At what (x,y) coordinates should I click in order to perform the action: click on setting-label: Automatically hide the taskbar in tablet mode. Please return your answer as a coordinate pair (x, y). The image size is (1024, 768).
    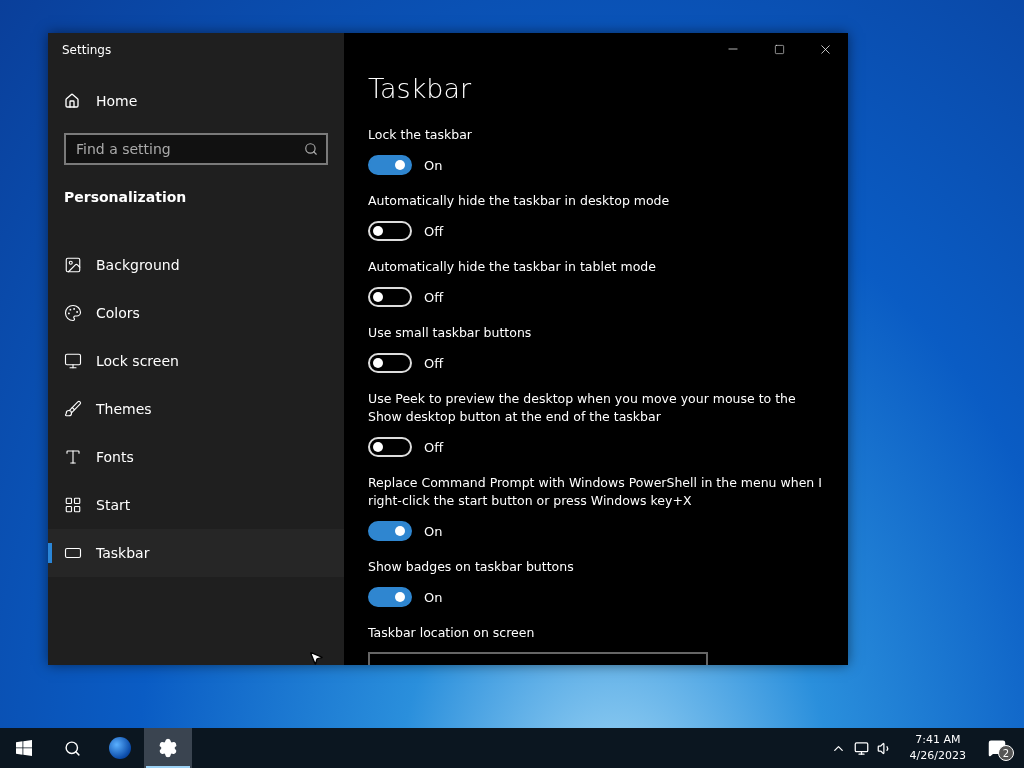
    Looking at the image, I should click on (512, 267).